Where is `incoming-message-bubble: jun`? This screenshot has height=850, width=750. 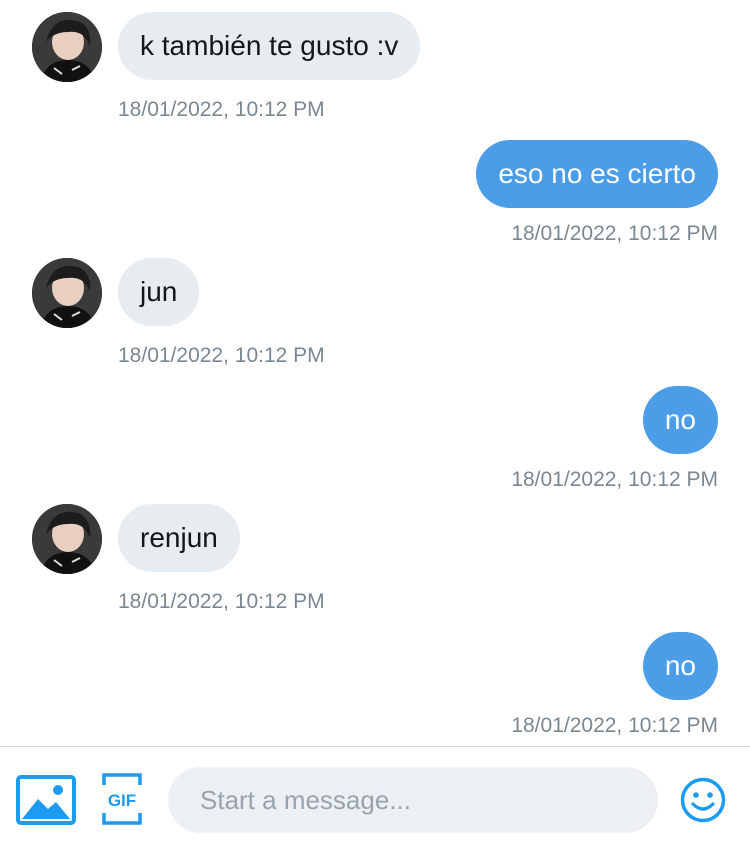
incoming-message-bubble: jun is located at coordinates (159, 292).